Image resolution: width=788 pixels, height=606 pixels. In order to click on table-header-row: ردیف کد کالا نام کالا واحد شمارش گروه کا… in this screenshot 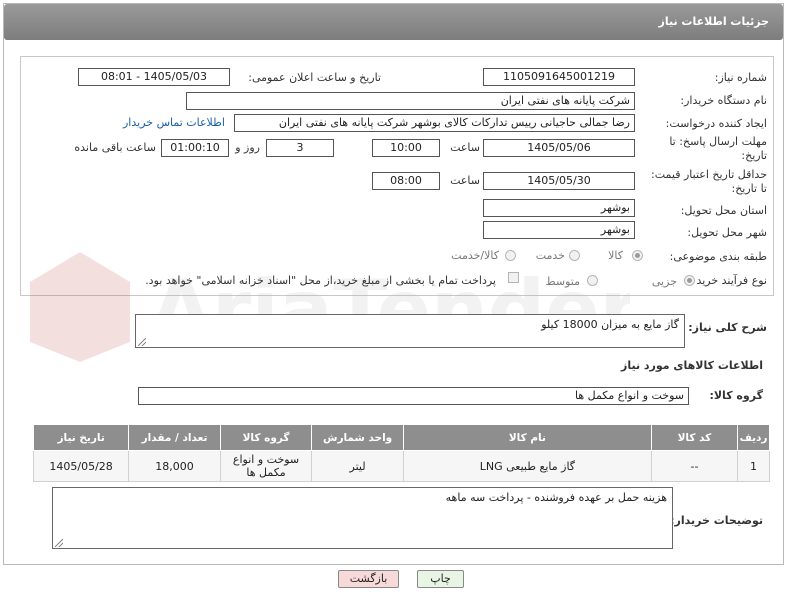, I will do `click(401, 437)`.